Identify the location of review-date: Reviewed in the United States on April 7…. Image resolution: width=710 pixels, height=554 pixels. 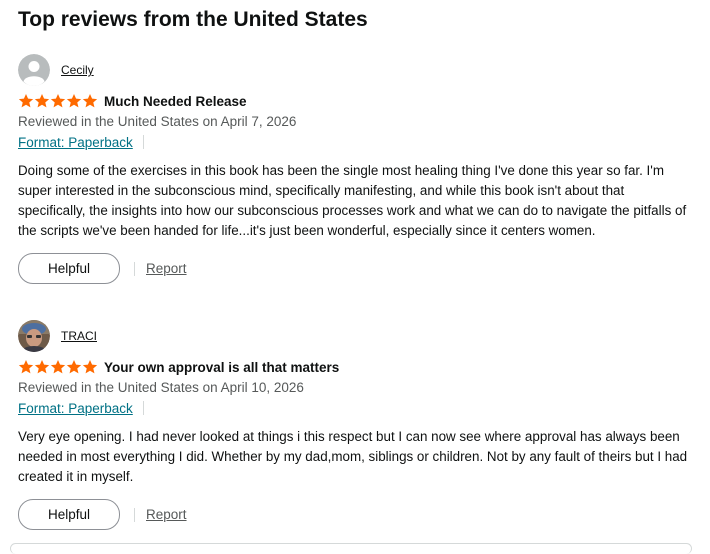
(157, 121).